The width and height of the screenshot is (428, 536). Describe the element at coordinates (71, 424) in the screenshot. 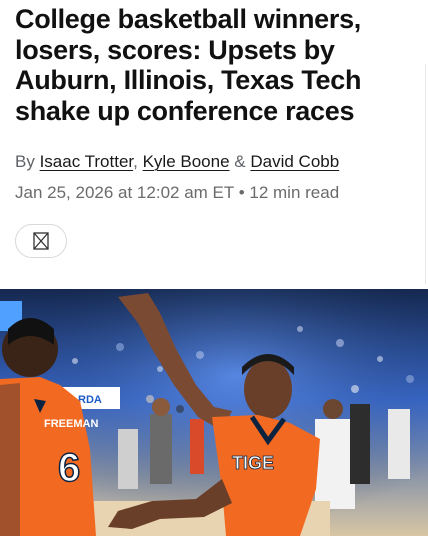

I see `hero-jersey-left-name: FREEMAN` at that location.